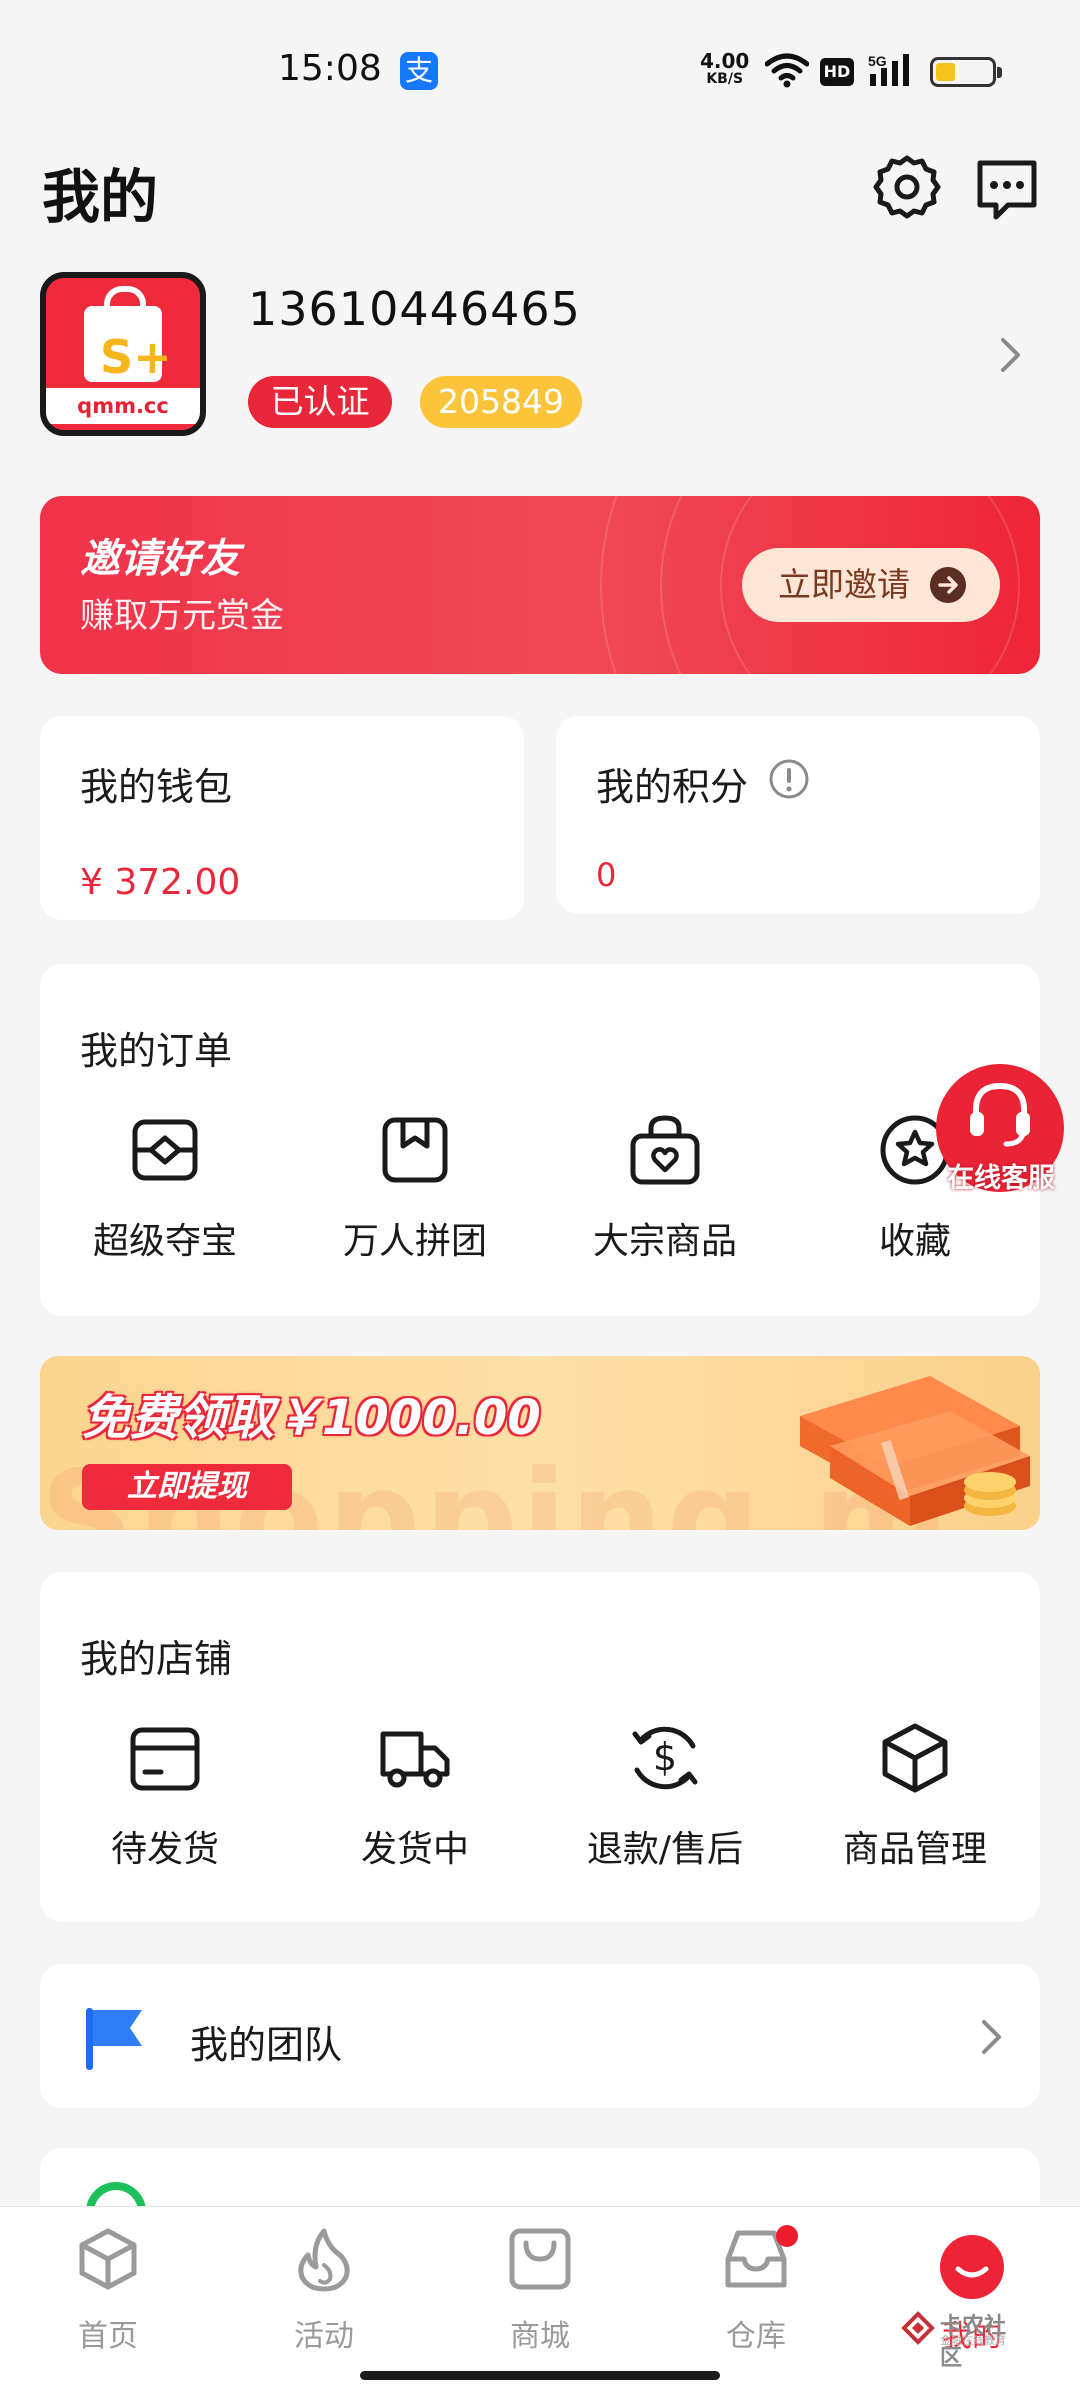 The height and width of the screenshot is (2400, 1080). Describe the element at coordinates (123, 406) in the screenshot. I see `avatar-text: qmm.cc` at that location.